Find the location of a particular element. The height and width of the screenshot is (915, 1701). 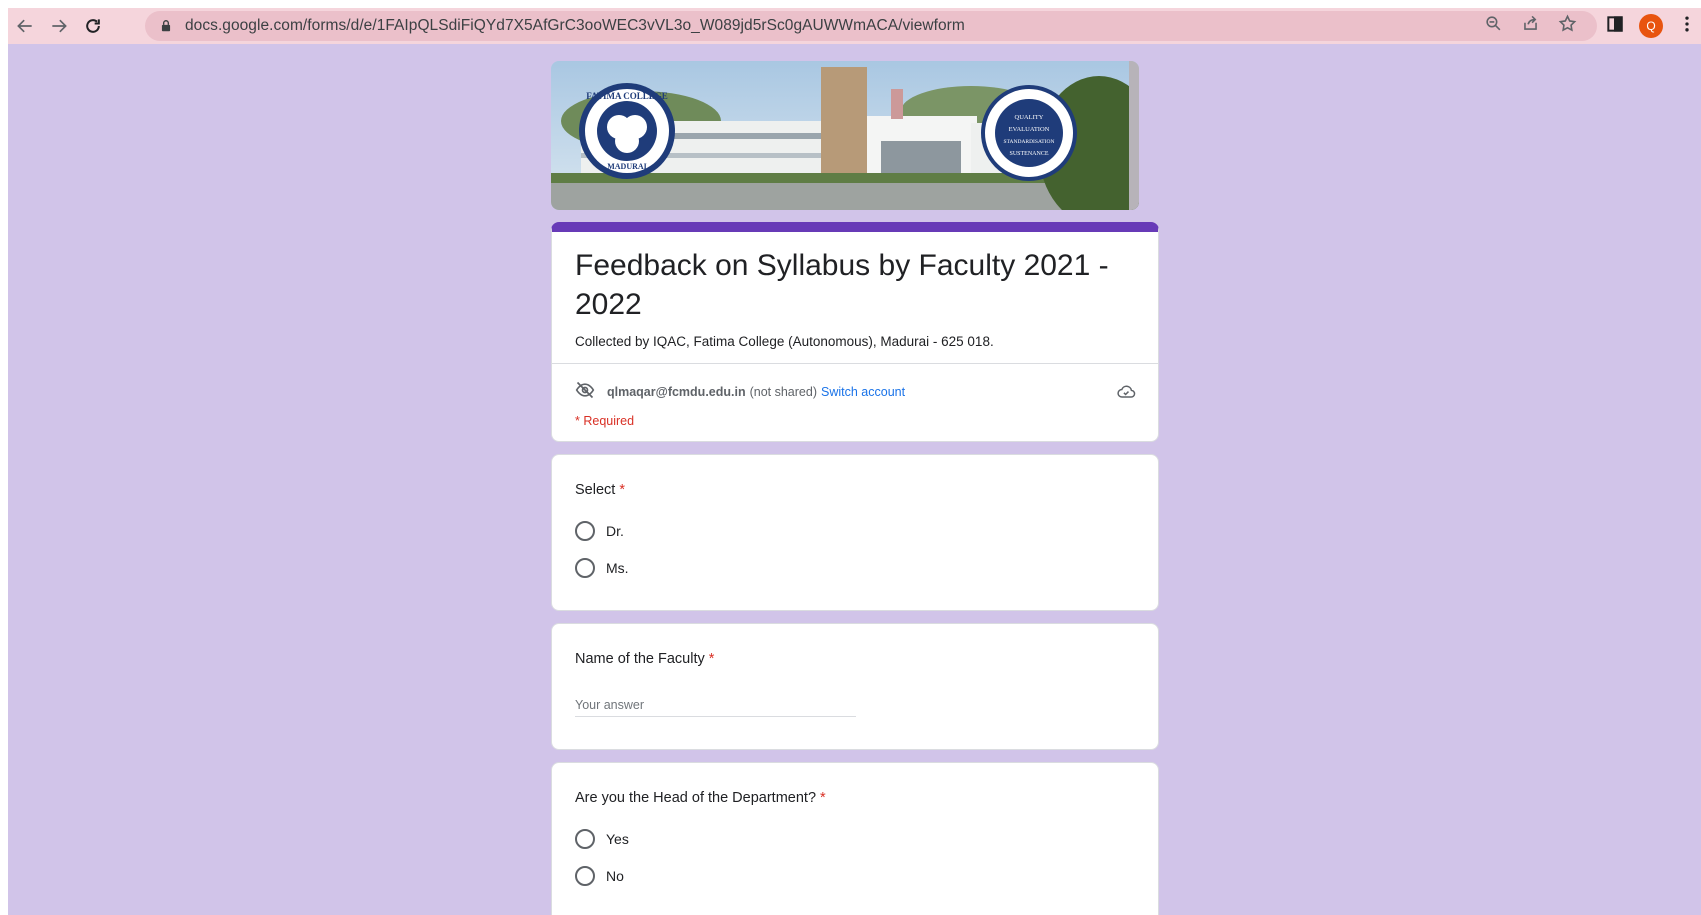

forward-icon is located at coordinates (59, 26).